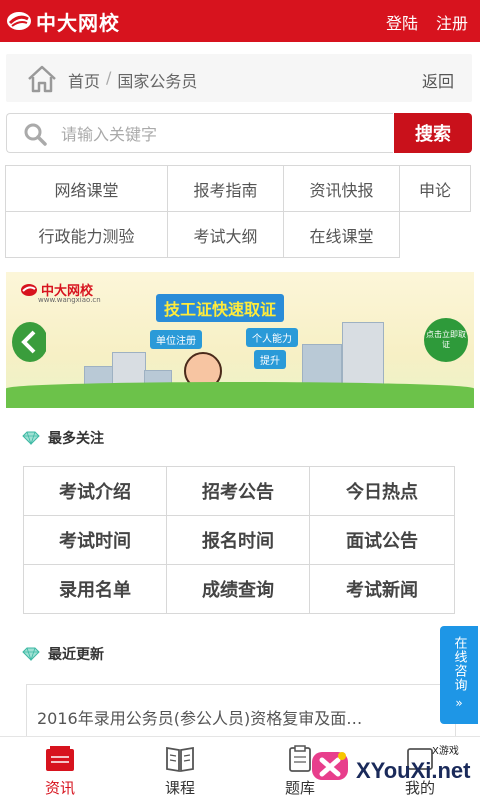  What do you see at coordinates (382, 491) in the screenshot?
I see `grid-item-today-hot: 今日热点` at bounding box center [382, 491].